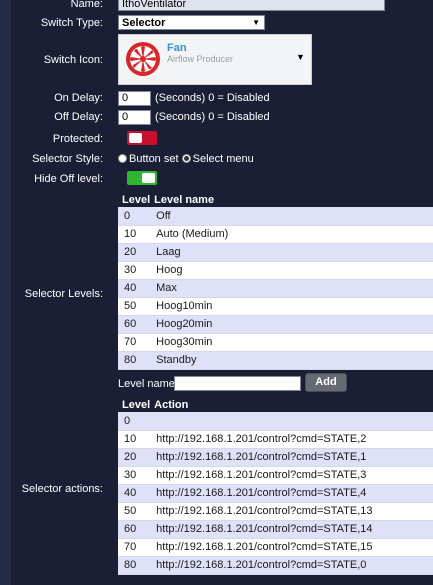  Describe the element at coordinates (291, 306) in the screenshot. I see `level-name-cell: Hoog10min` at that location.